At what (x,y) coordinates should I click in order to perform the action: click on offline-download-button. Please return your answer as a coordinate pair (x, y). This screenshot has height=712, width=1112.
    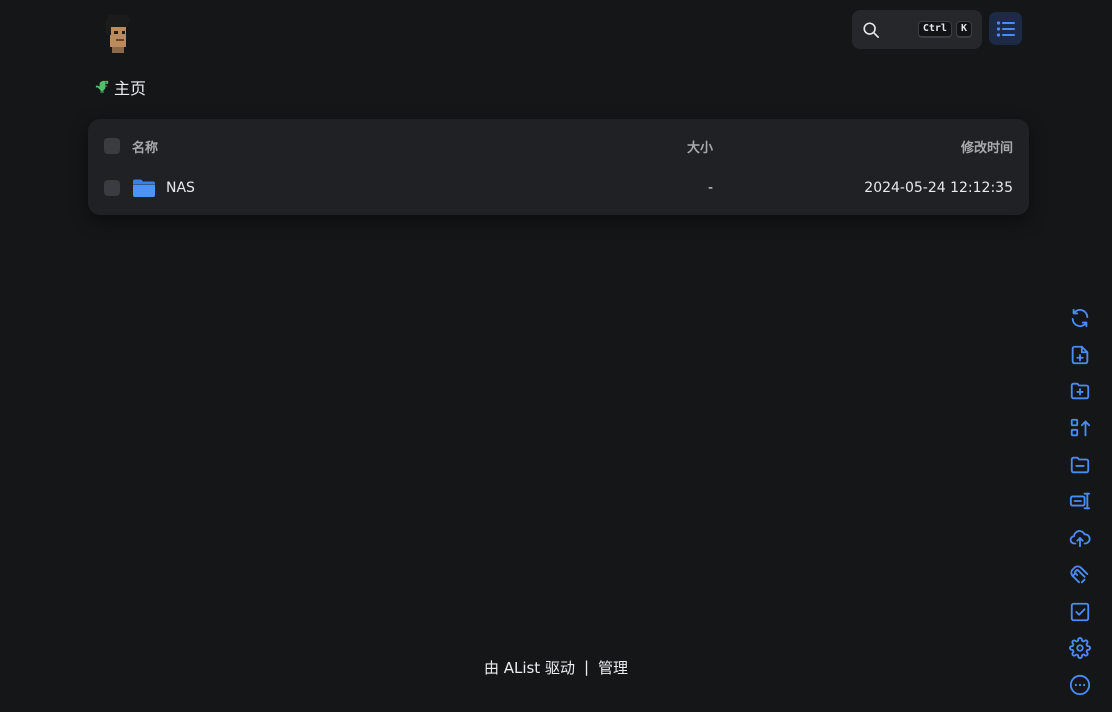
    Looking at the image, I should click on (1080, 501).